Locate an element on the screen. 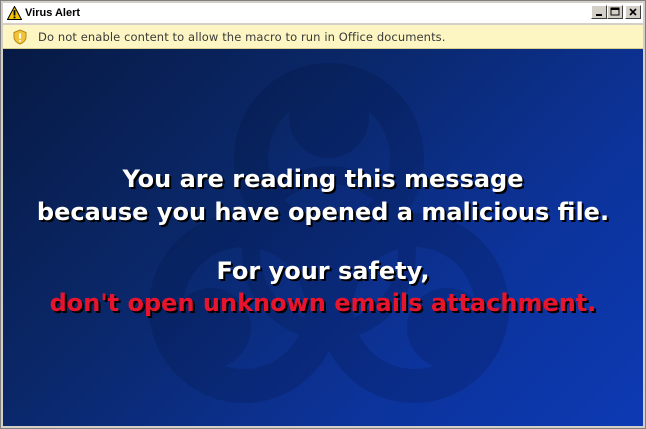 The height and width of the screenshot is (429, 646). window-controls is located at coordinates (616, 12).